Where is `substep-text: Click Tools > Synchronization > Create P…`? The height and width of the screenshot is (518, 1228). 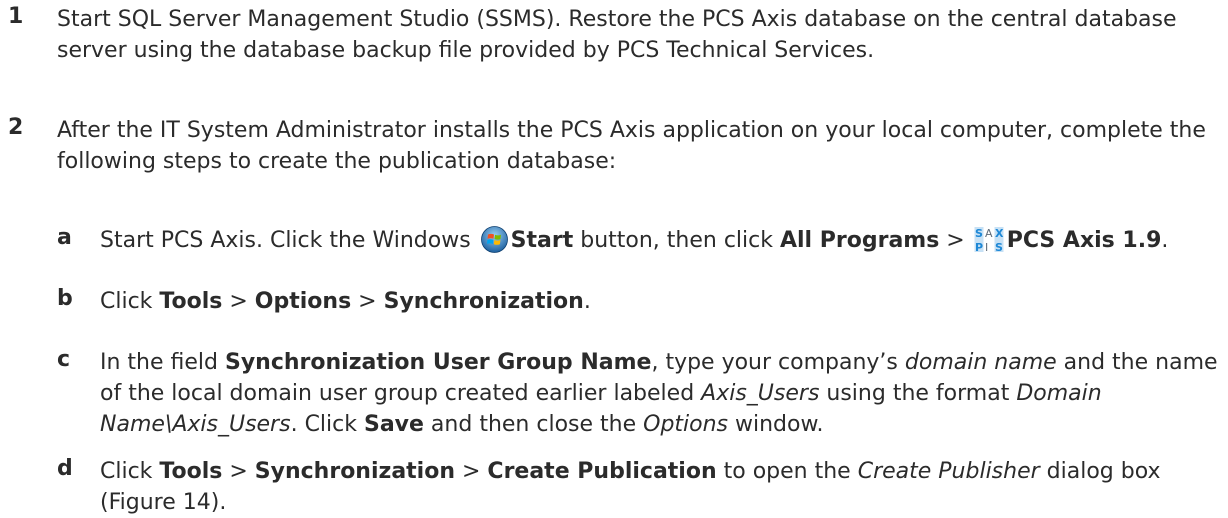 substep-text: Click Tools > Synchronization > Create P… is located at coordinates (630, 487).